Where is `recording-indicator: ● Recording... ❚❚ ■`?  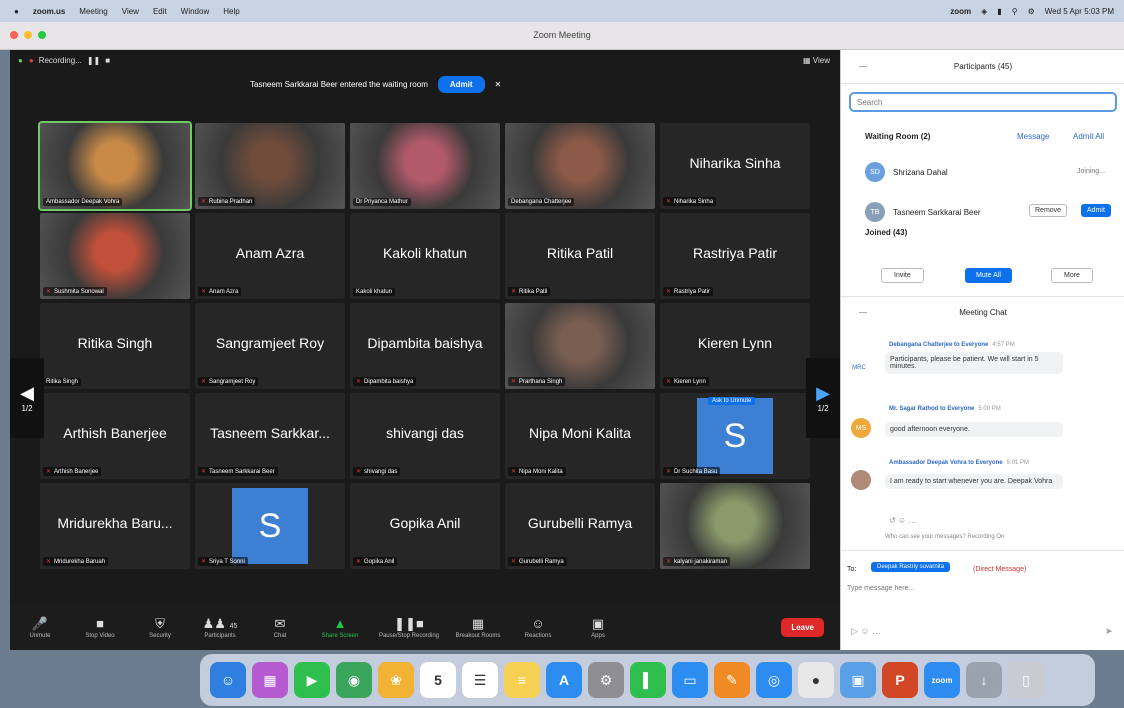
recording-indicator: ● Recording... ❚❚ ■ is located at coordinates (69, 60).